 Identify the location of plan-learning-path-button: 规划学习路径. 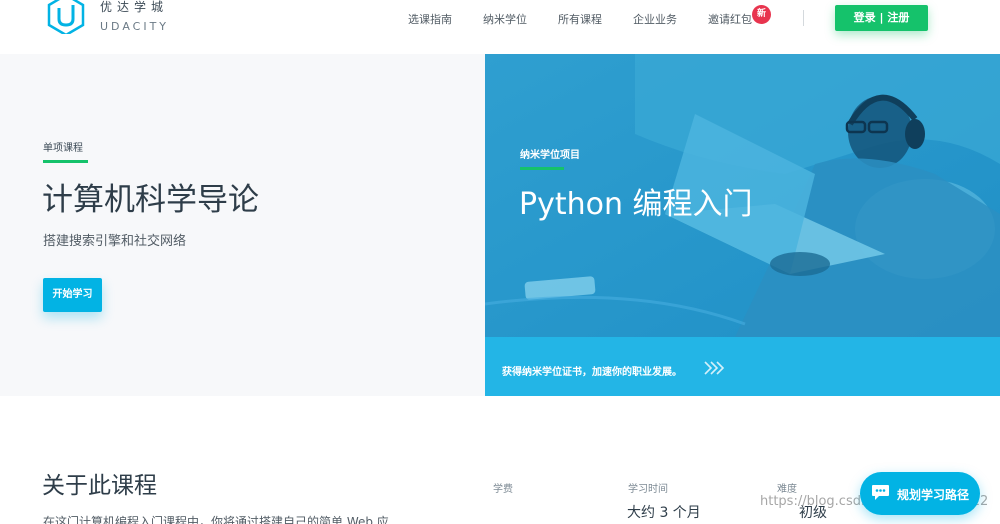
(920, 493).